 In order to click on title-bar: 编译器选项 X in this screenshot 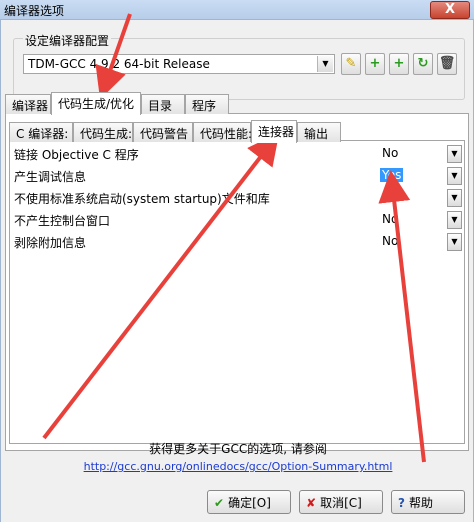, I will do `click(237, 10)`.